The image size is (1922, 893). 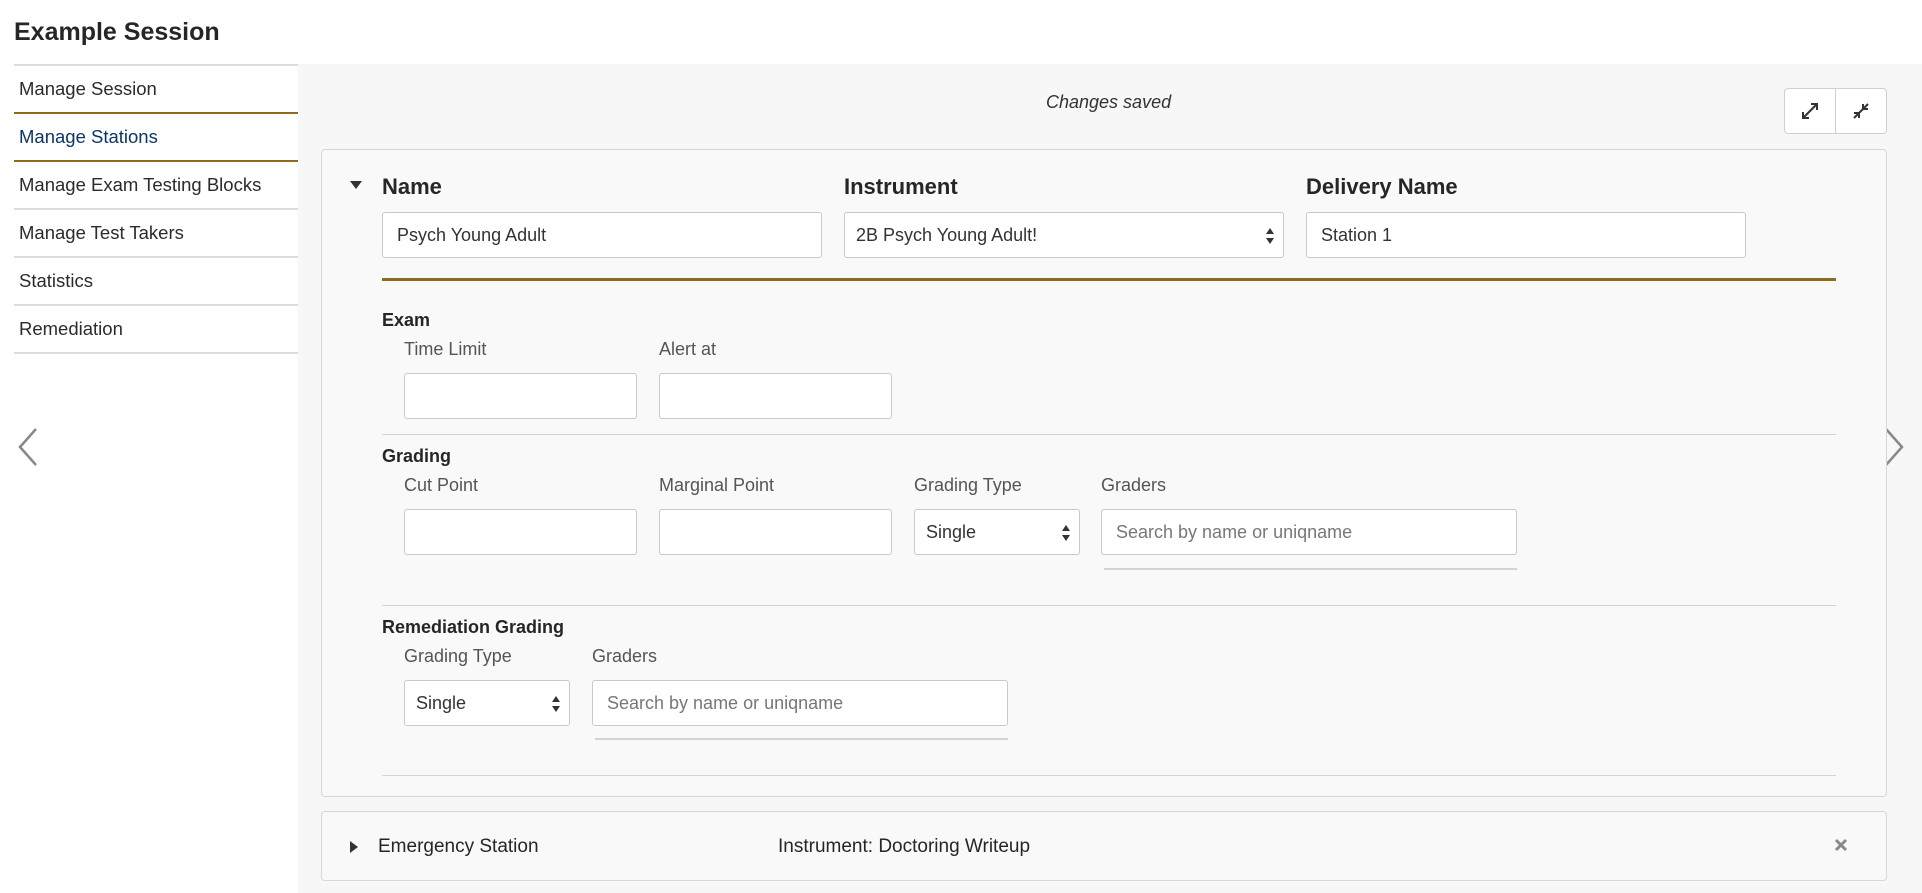 I want to click on collapse-all-button, so click(x=1860, y=111).